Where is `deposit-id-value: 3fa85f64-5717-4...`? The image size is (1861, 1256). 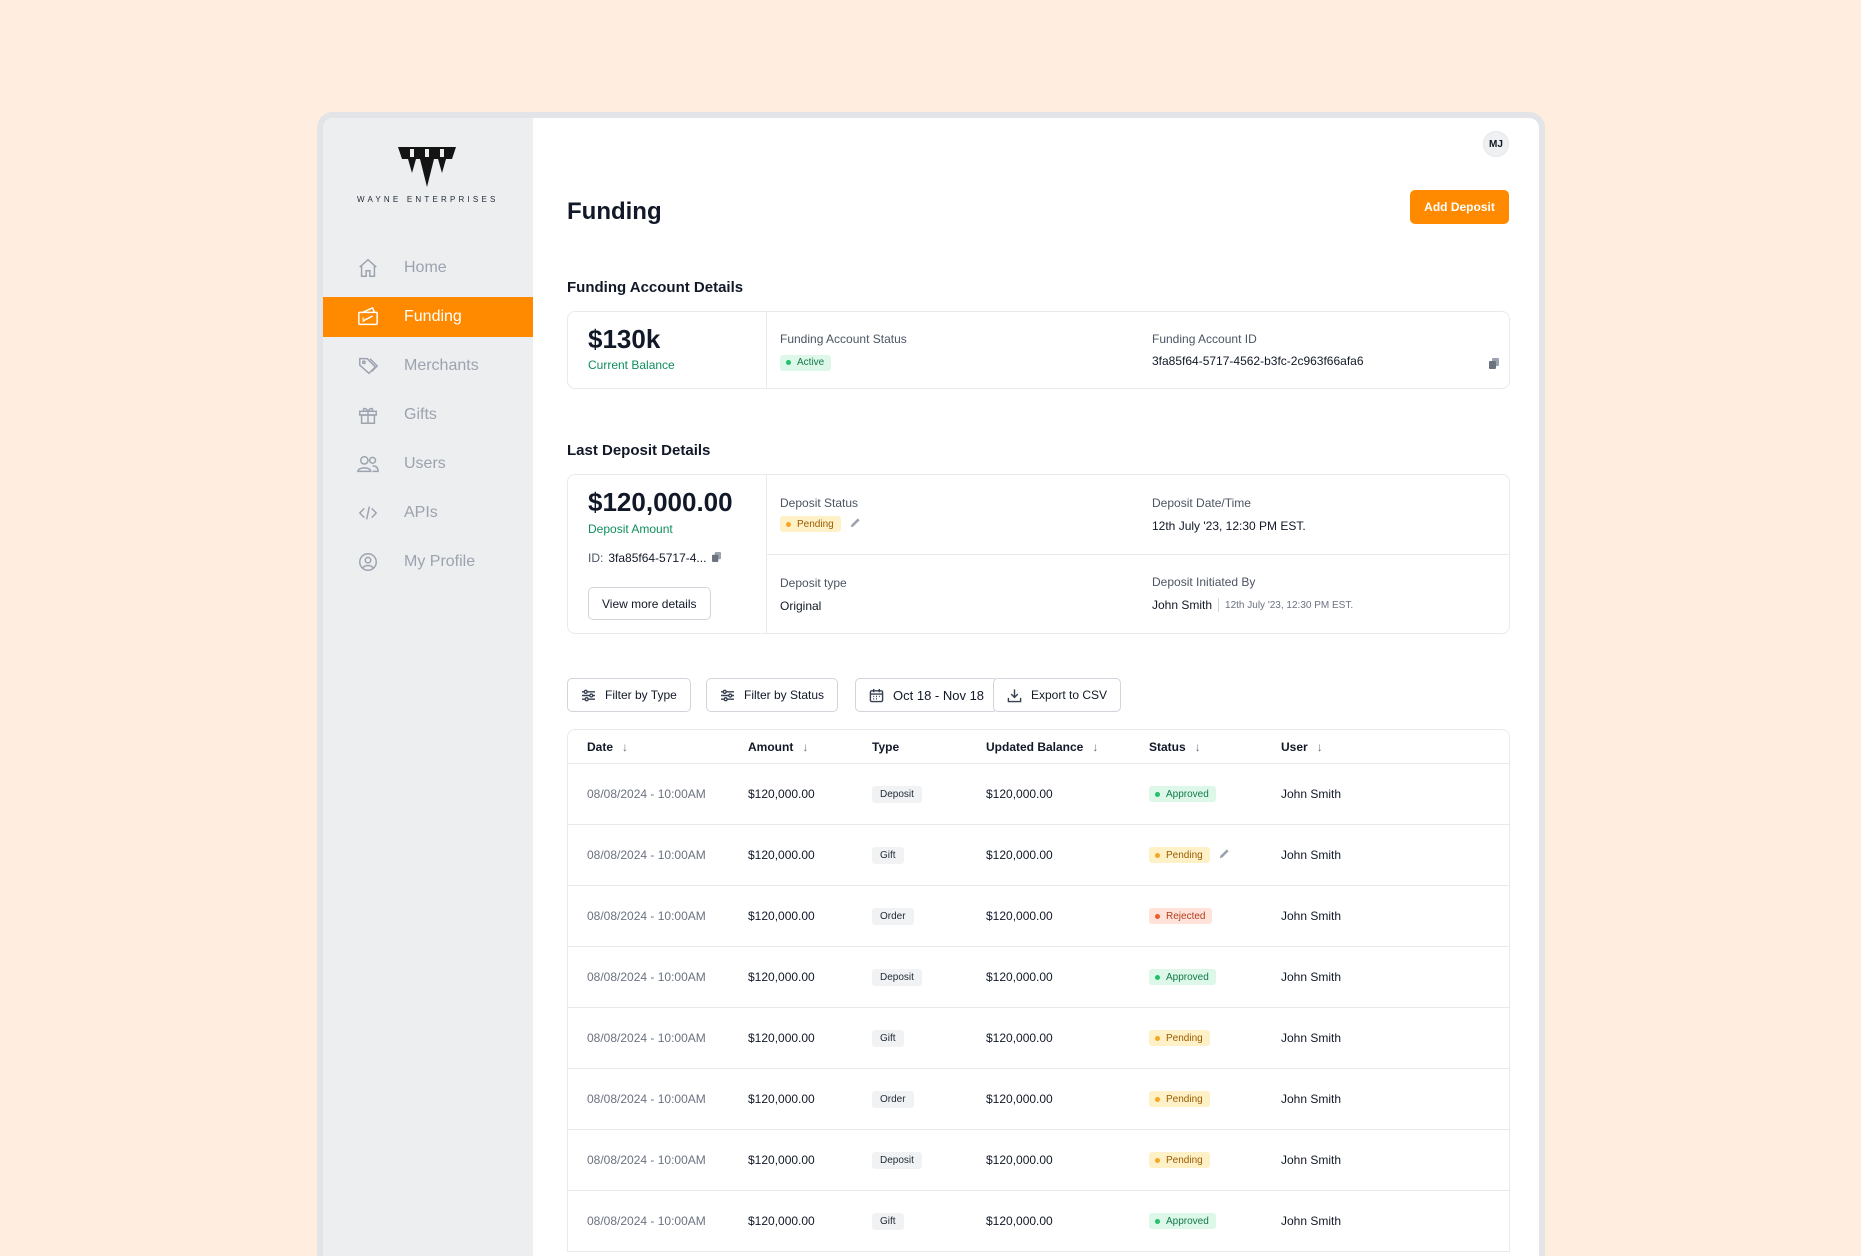
deposit-id-value: 3fa85f64-5717-4... is located at coordinates (657, 558).